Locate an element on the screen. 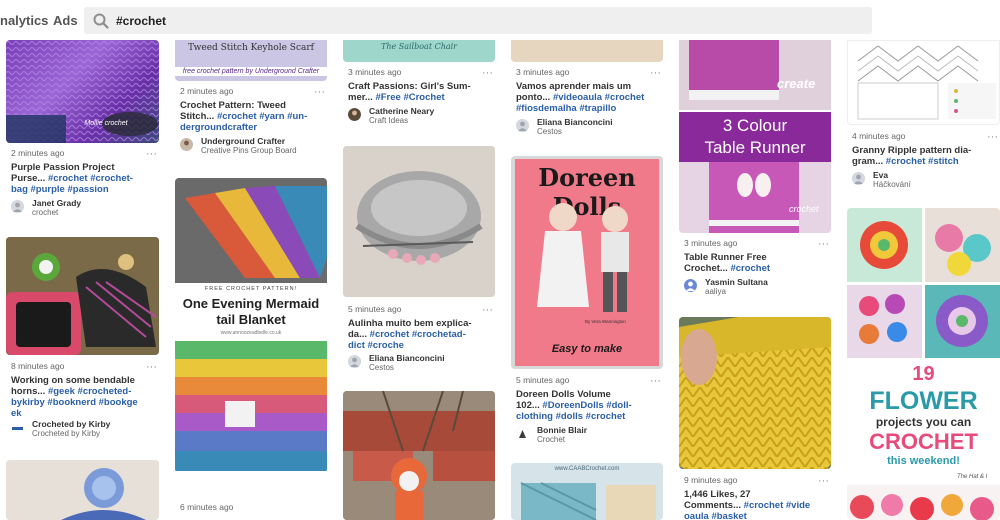 This screenshot has width=1000, height=520. pin-fox-doll is located at coordinates (419, 455).